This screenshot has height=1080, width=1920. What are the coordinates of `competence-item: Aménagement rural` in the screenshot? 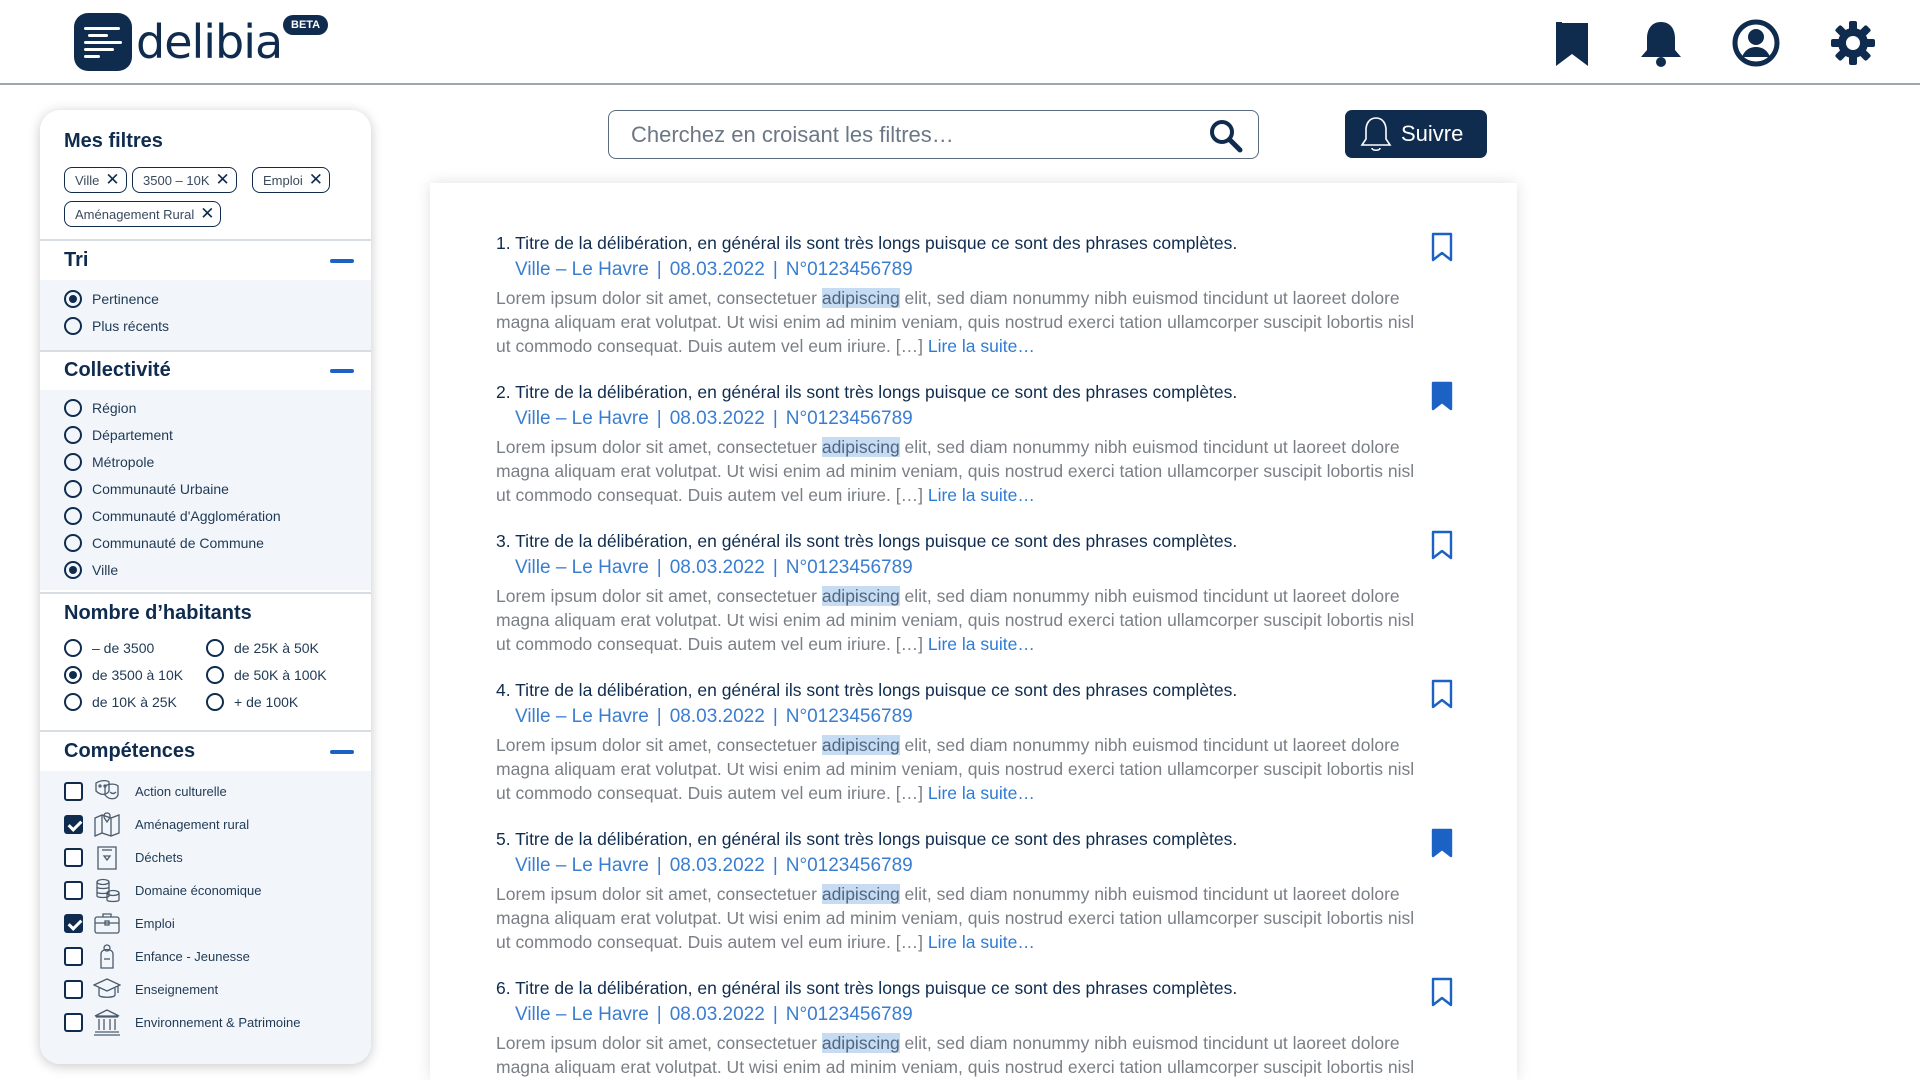 It's located at (156, 824).